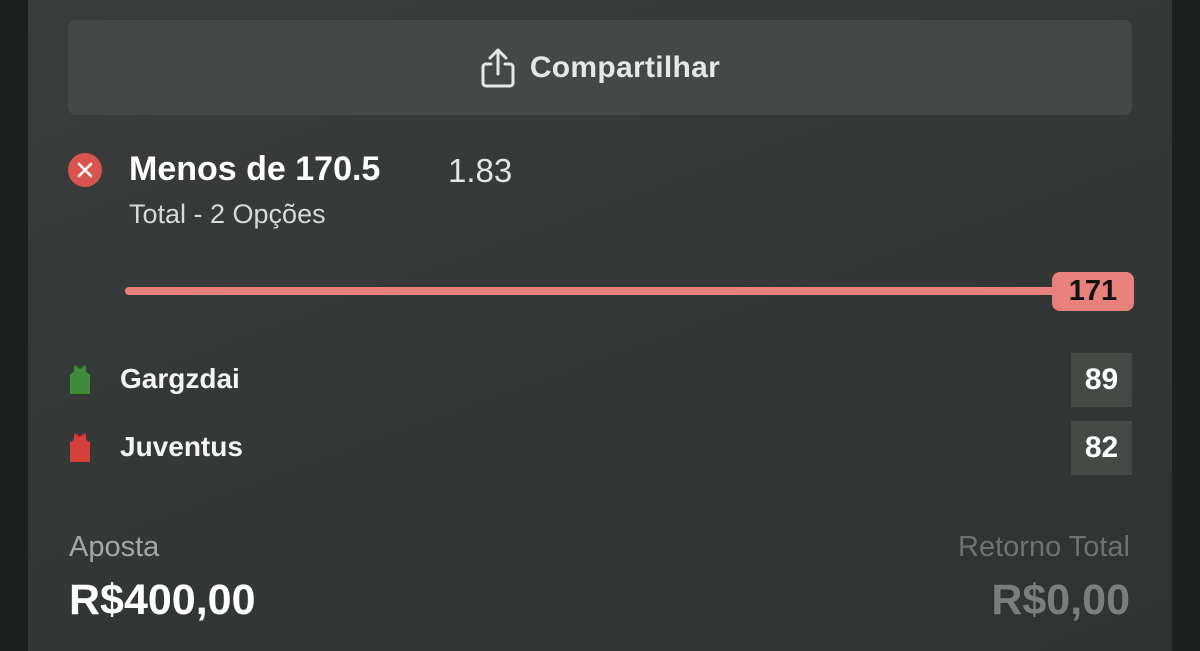 Image resolution: width=1200 pixels, height=651 pixels. I want to click on current-total-badge: 171, so click(1093, 291).